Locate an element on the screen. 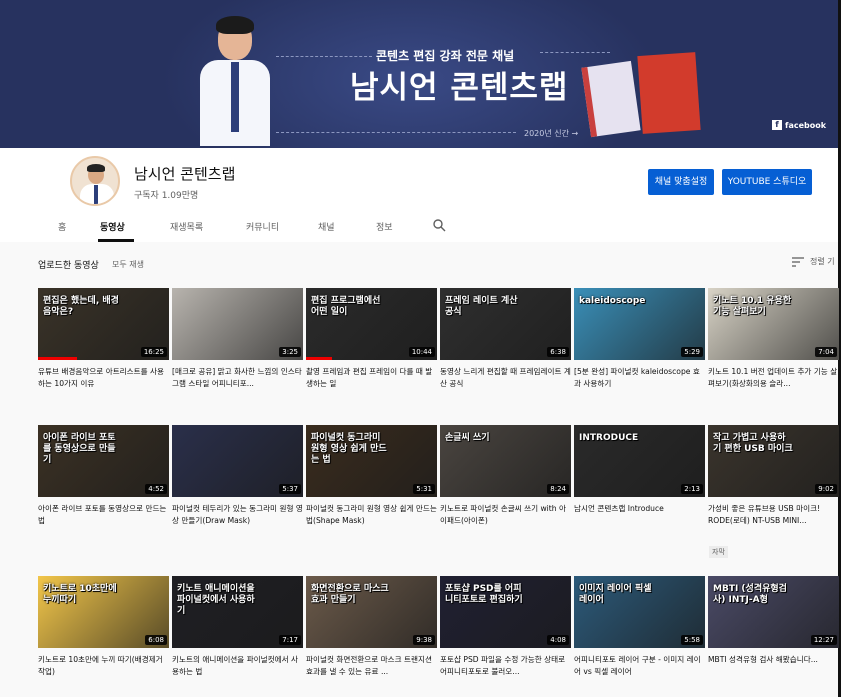 This screenshot has height=697, width=841. video-thumbnail: 키노트 애니메이션을 파이널컷에서 사용하기 7:17 is located at coordinates (237, 612).